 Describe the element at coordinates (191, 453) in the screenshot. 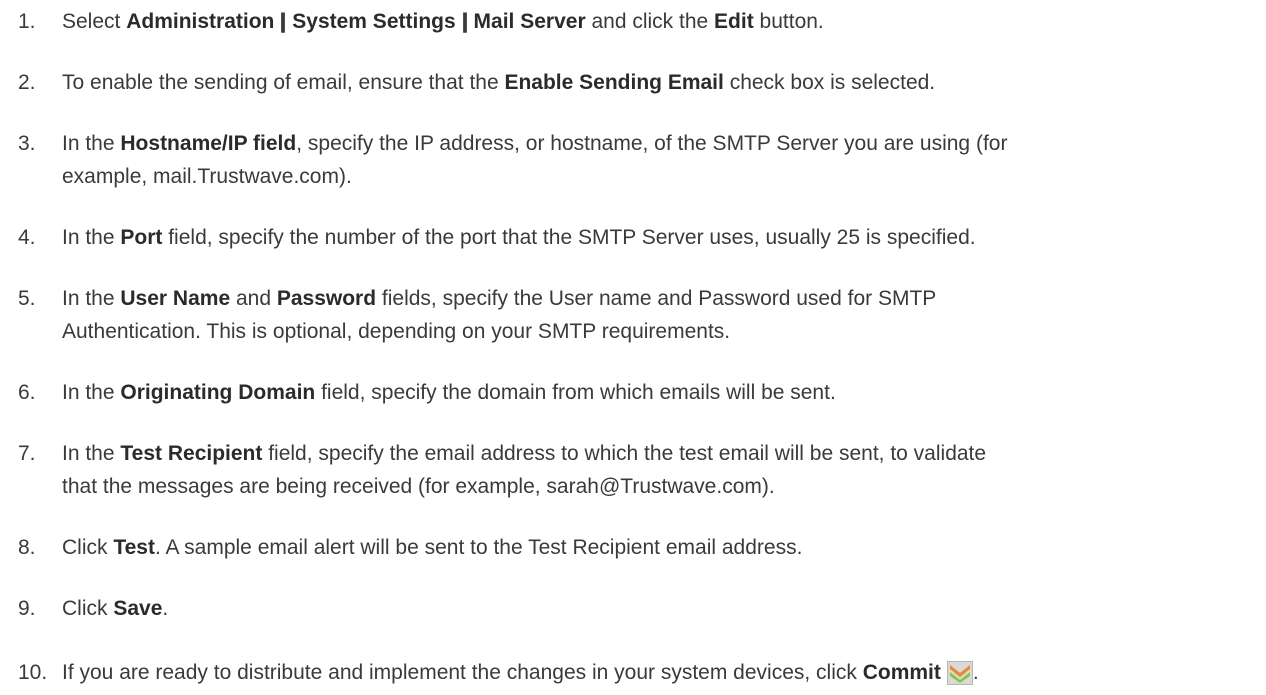

I see `step-bold-term: Test Recipient` at that location.